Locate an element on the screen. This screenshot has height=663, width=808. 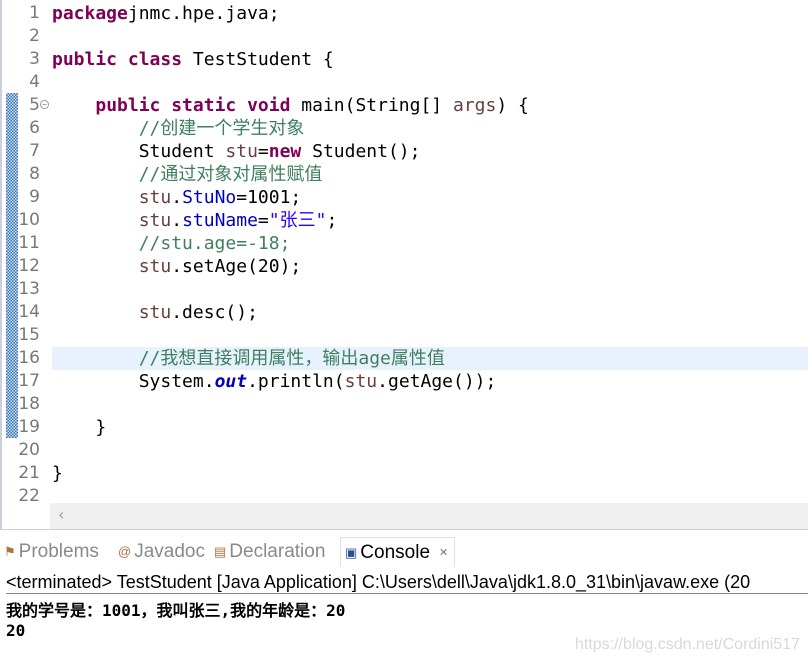
tab-declaration: ▤ Declaration is located at coordinates (269, 552).